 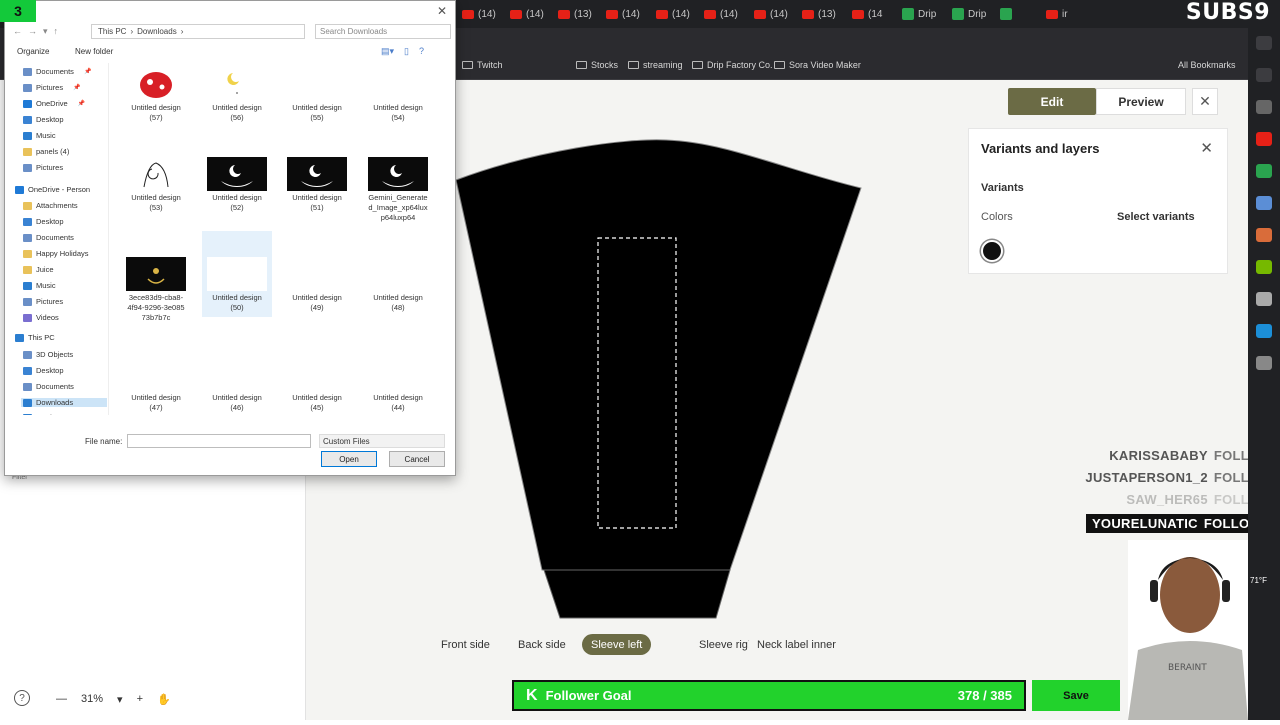 What do you see at coordinates (237, 185) in the screenshot?
I see `file-item: Untitled design (52)` at bounding box center [237, 185].